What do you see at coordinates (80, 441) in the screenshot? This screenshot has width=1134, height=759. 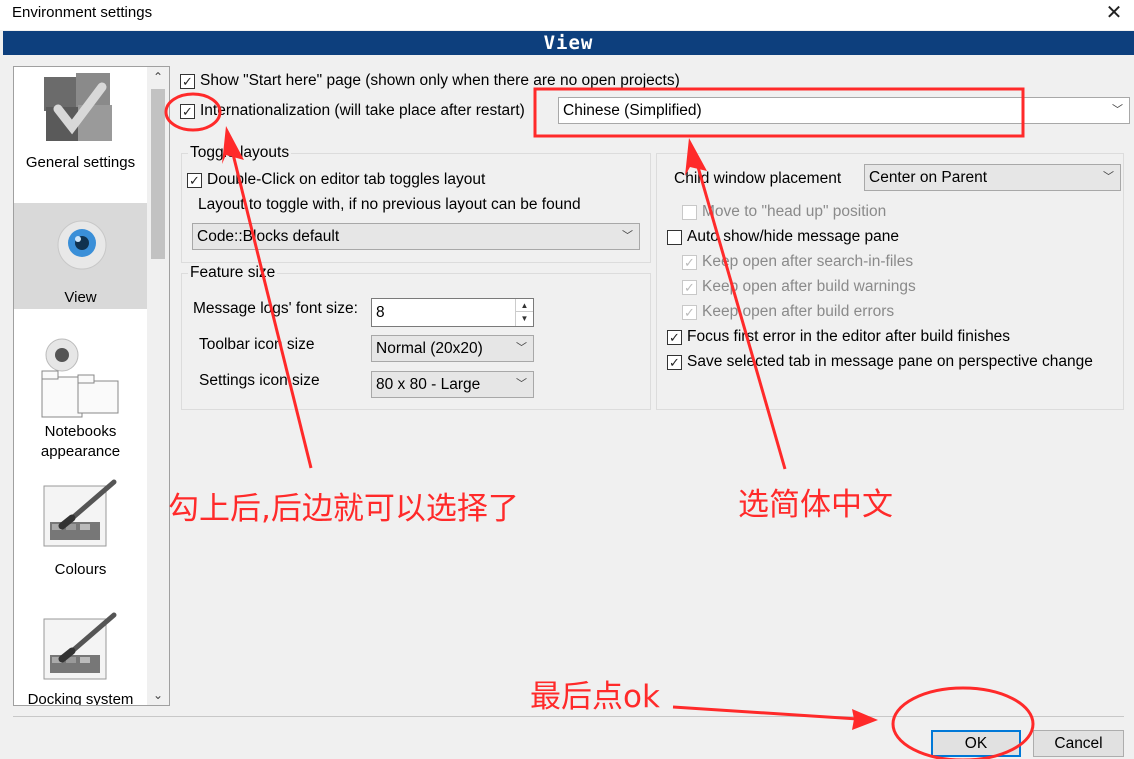 I see `sidebar-label: Notebooks appearance` at bounding box center [80, 441].